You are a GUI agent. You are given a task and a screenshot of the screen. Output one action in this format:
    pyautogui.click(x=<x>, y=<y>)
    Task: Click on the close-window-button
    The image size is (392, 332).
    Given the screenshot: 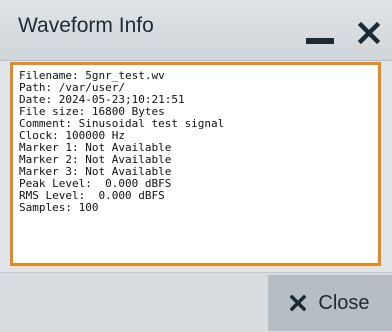 What is the action you would take?
    pyautogui.click(x=369, y=32)
    